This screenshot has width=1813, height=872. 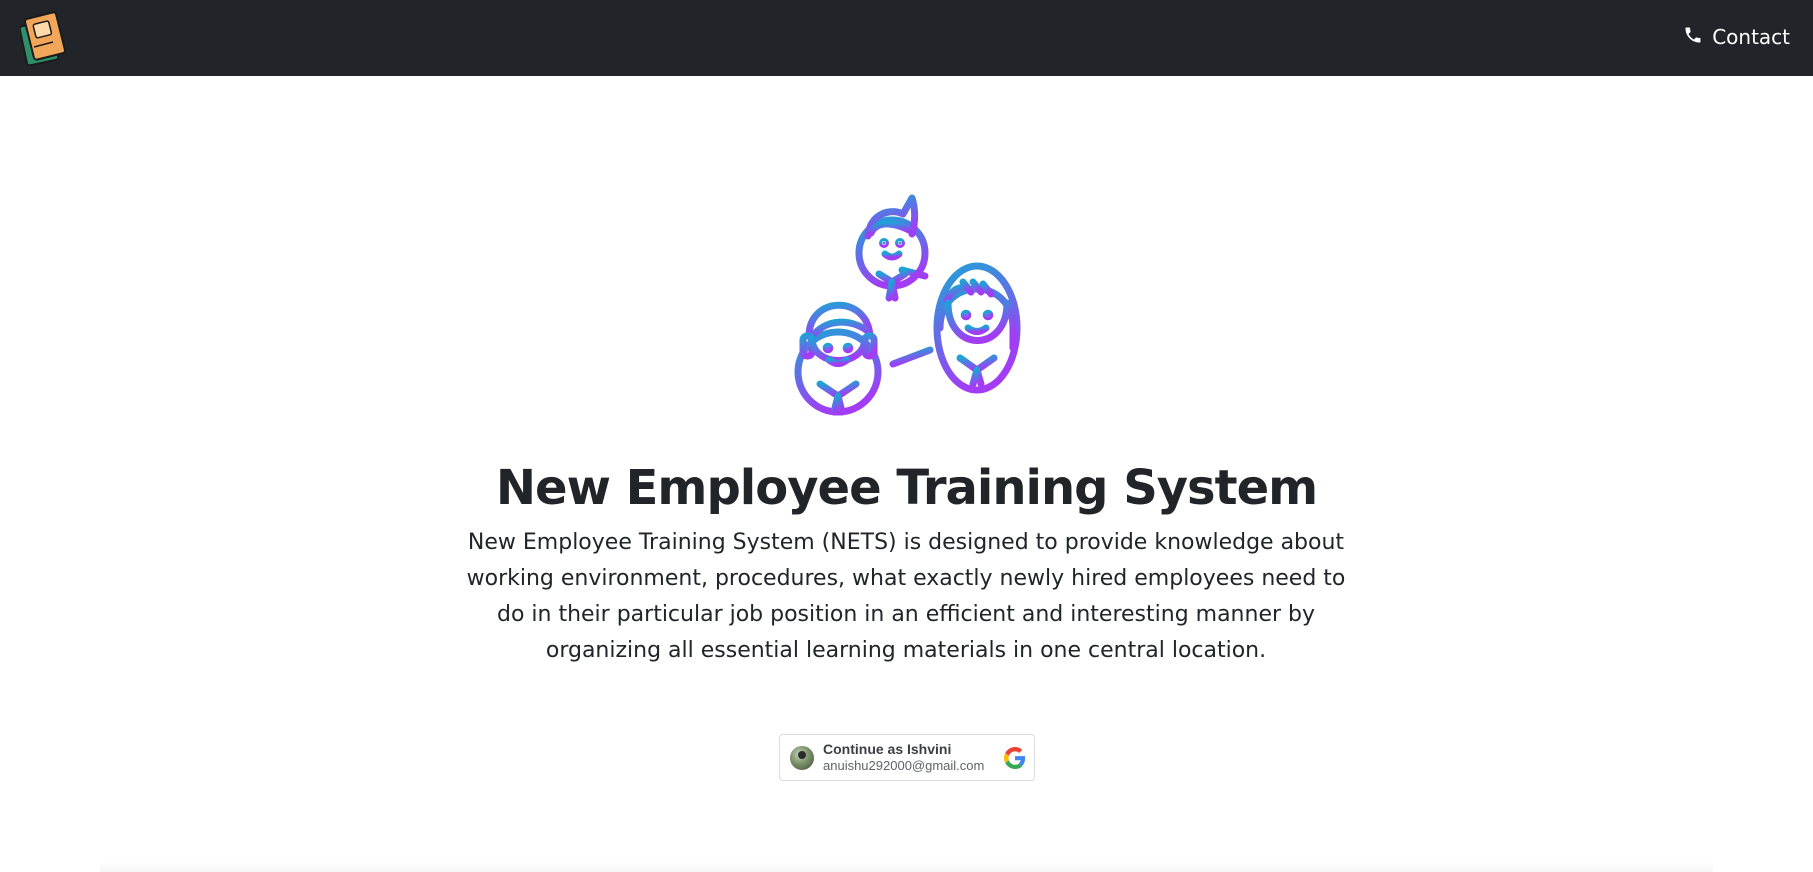 What do you see at coordinates (906, 488) in the screenshot?
I see `page-title: New Employee Training System` at bounding box center [906, 488].